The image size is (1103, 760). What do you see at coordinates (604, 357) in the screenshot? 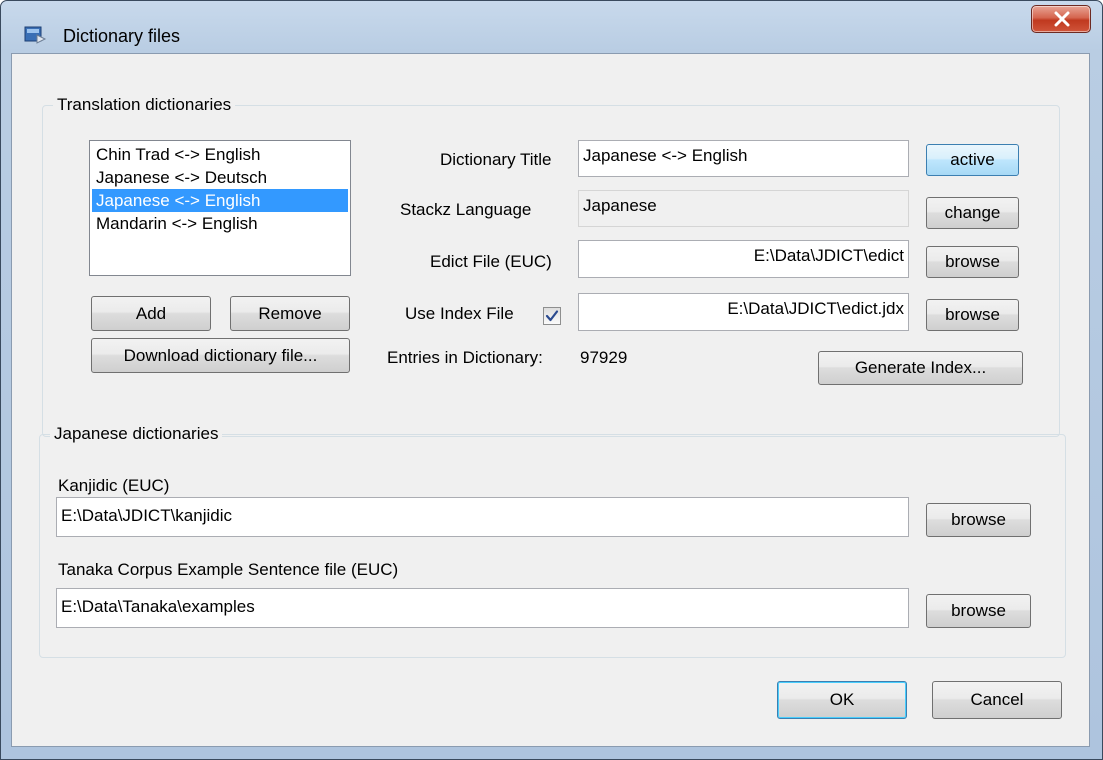
I see `entries-count: 97929` at bounding box center [604, 357].